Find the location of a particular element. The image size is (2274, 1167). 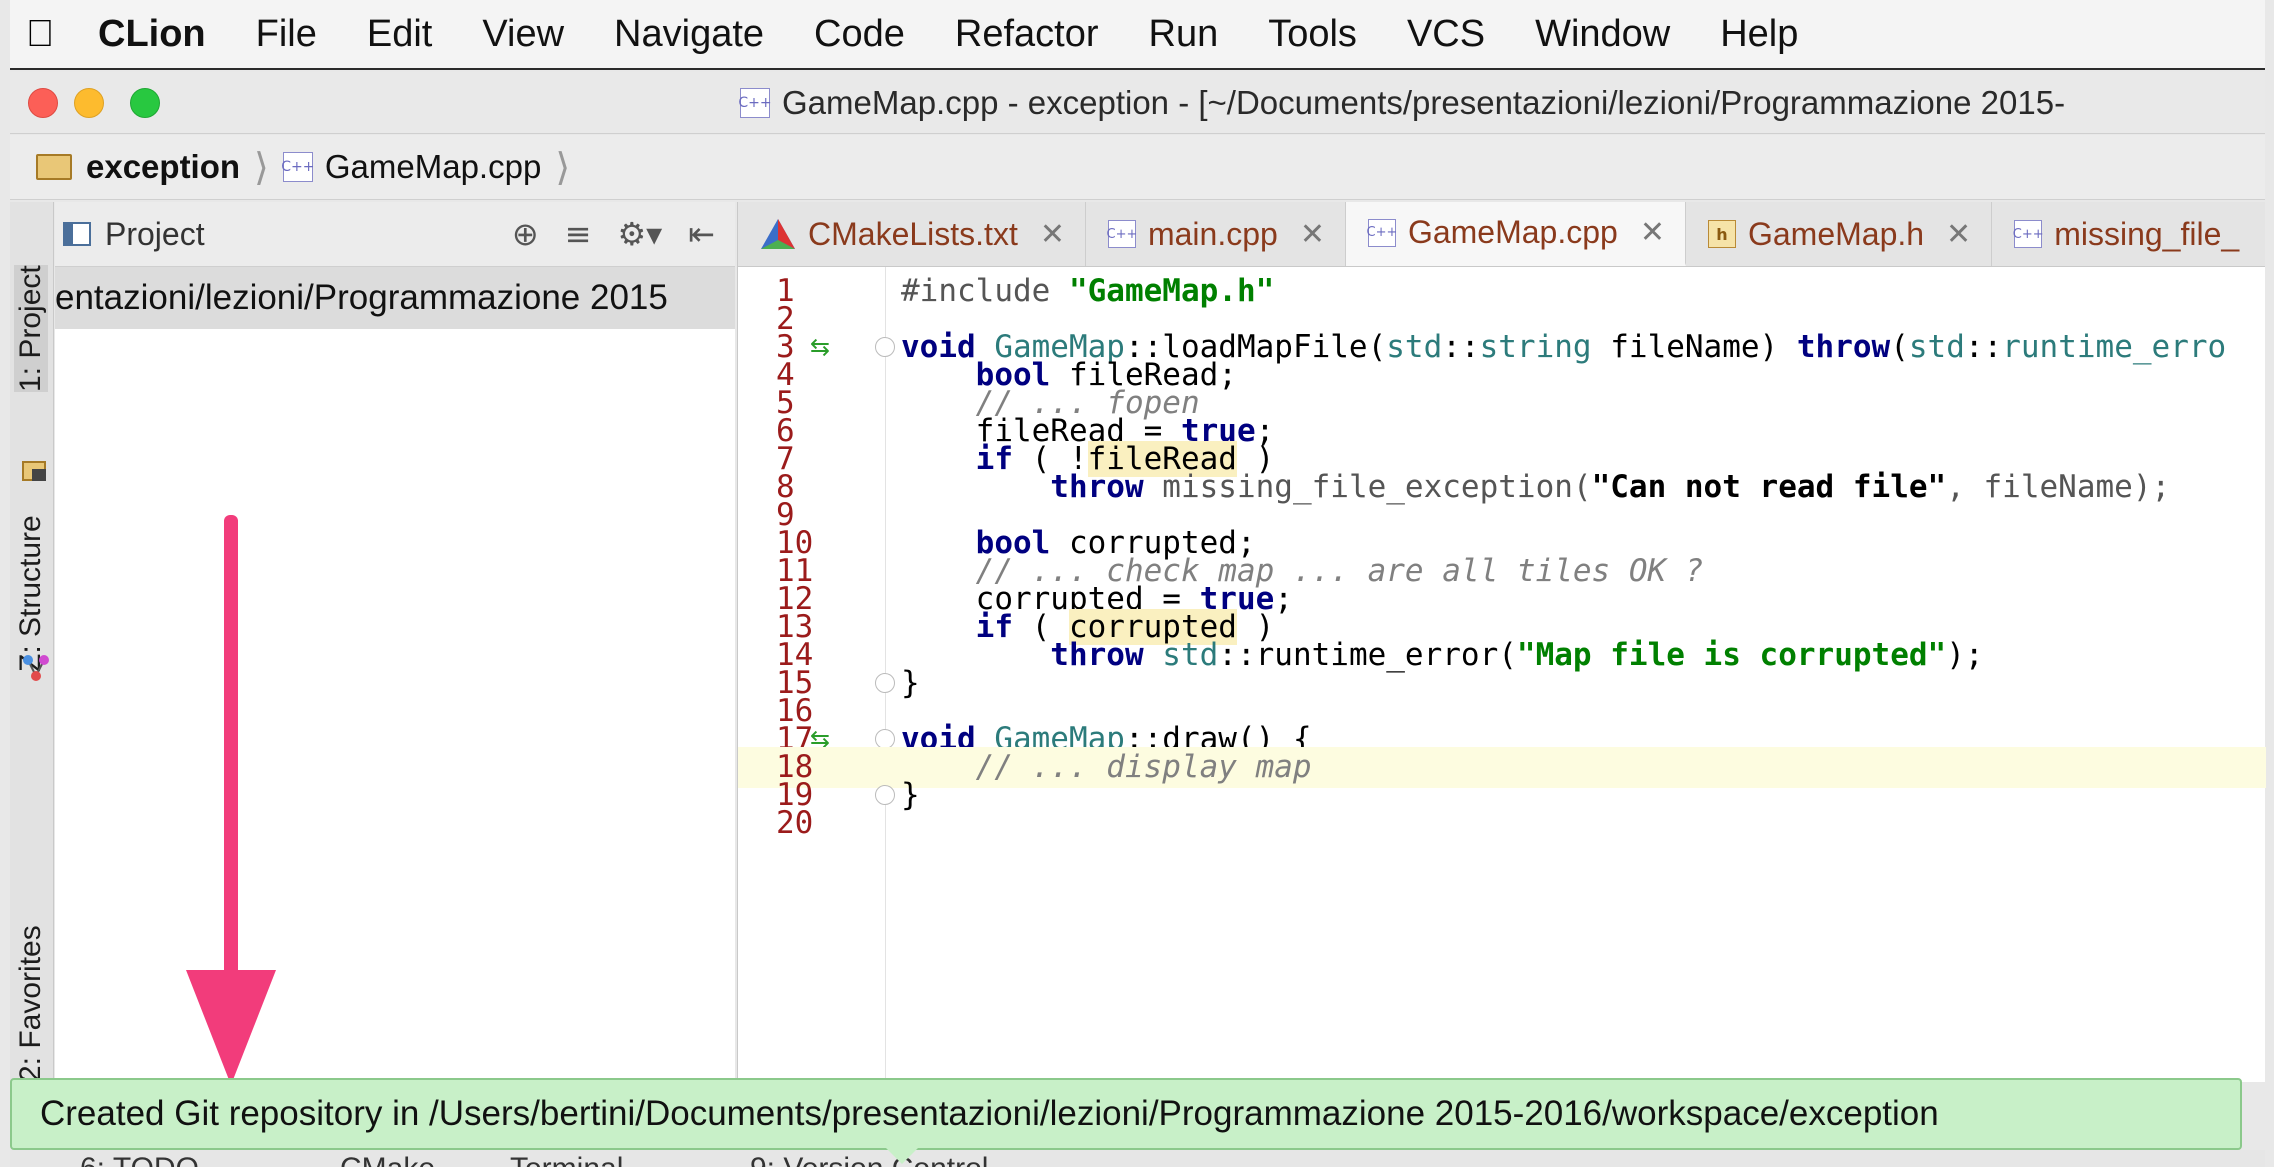

menu-run: Run is located at coordinates (1184, 34).